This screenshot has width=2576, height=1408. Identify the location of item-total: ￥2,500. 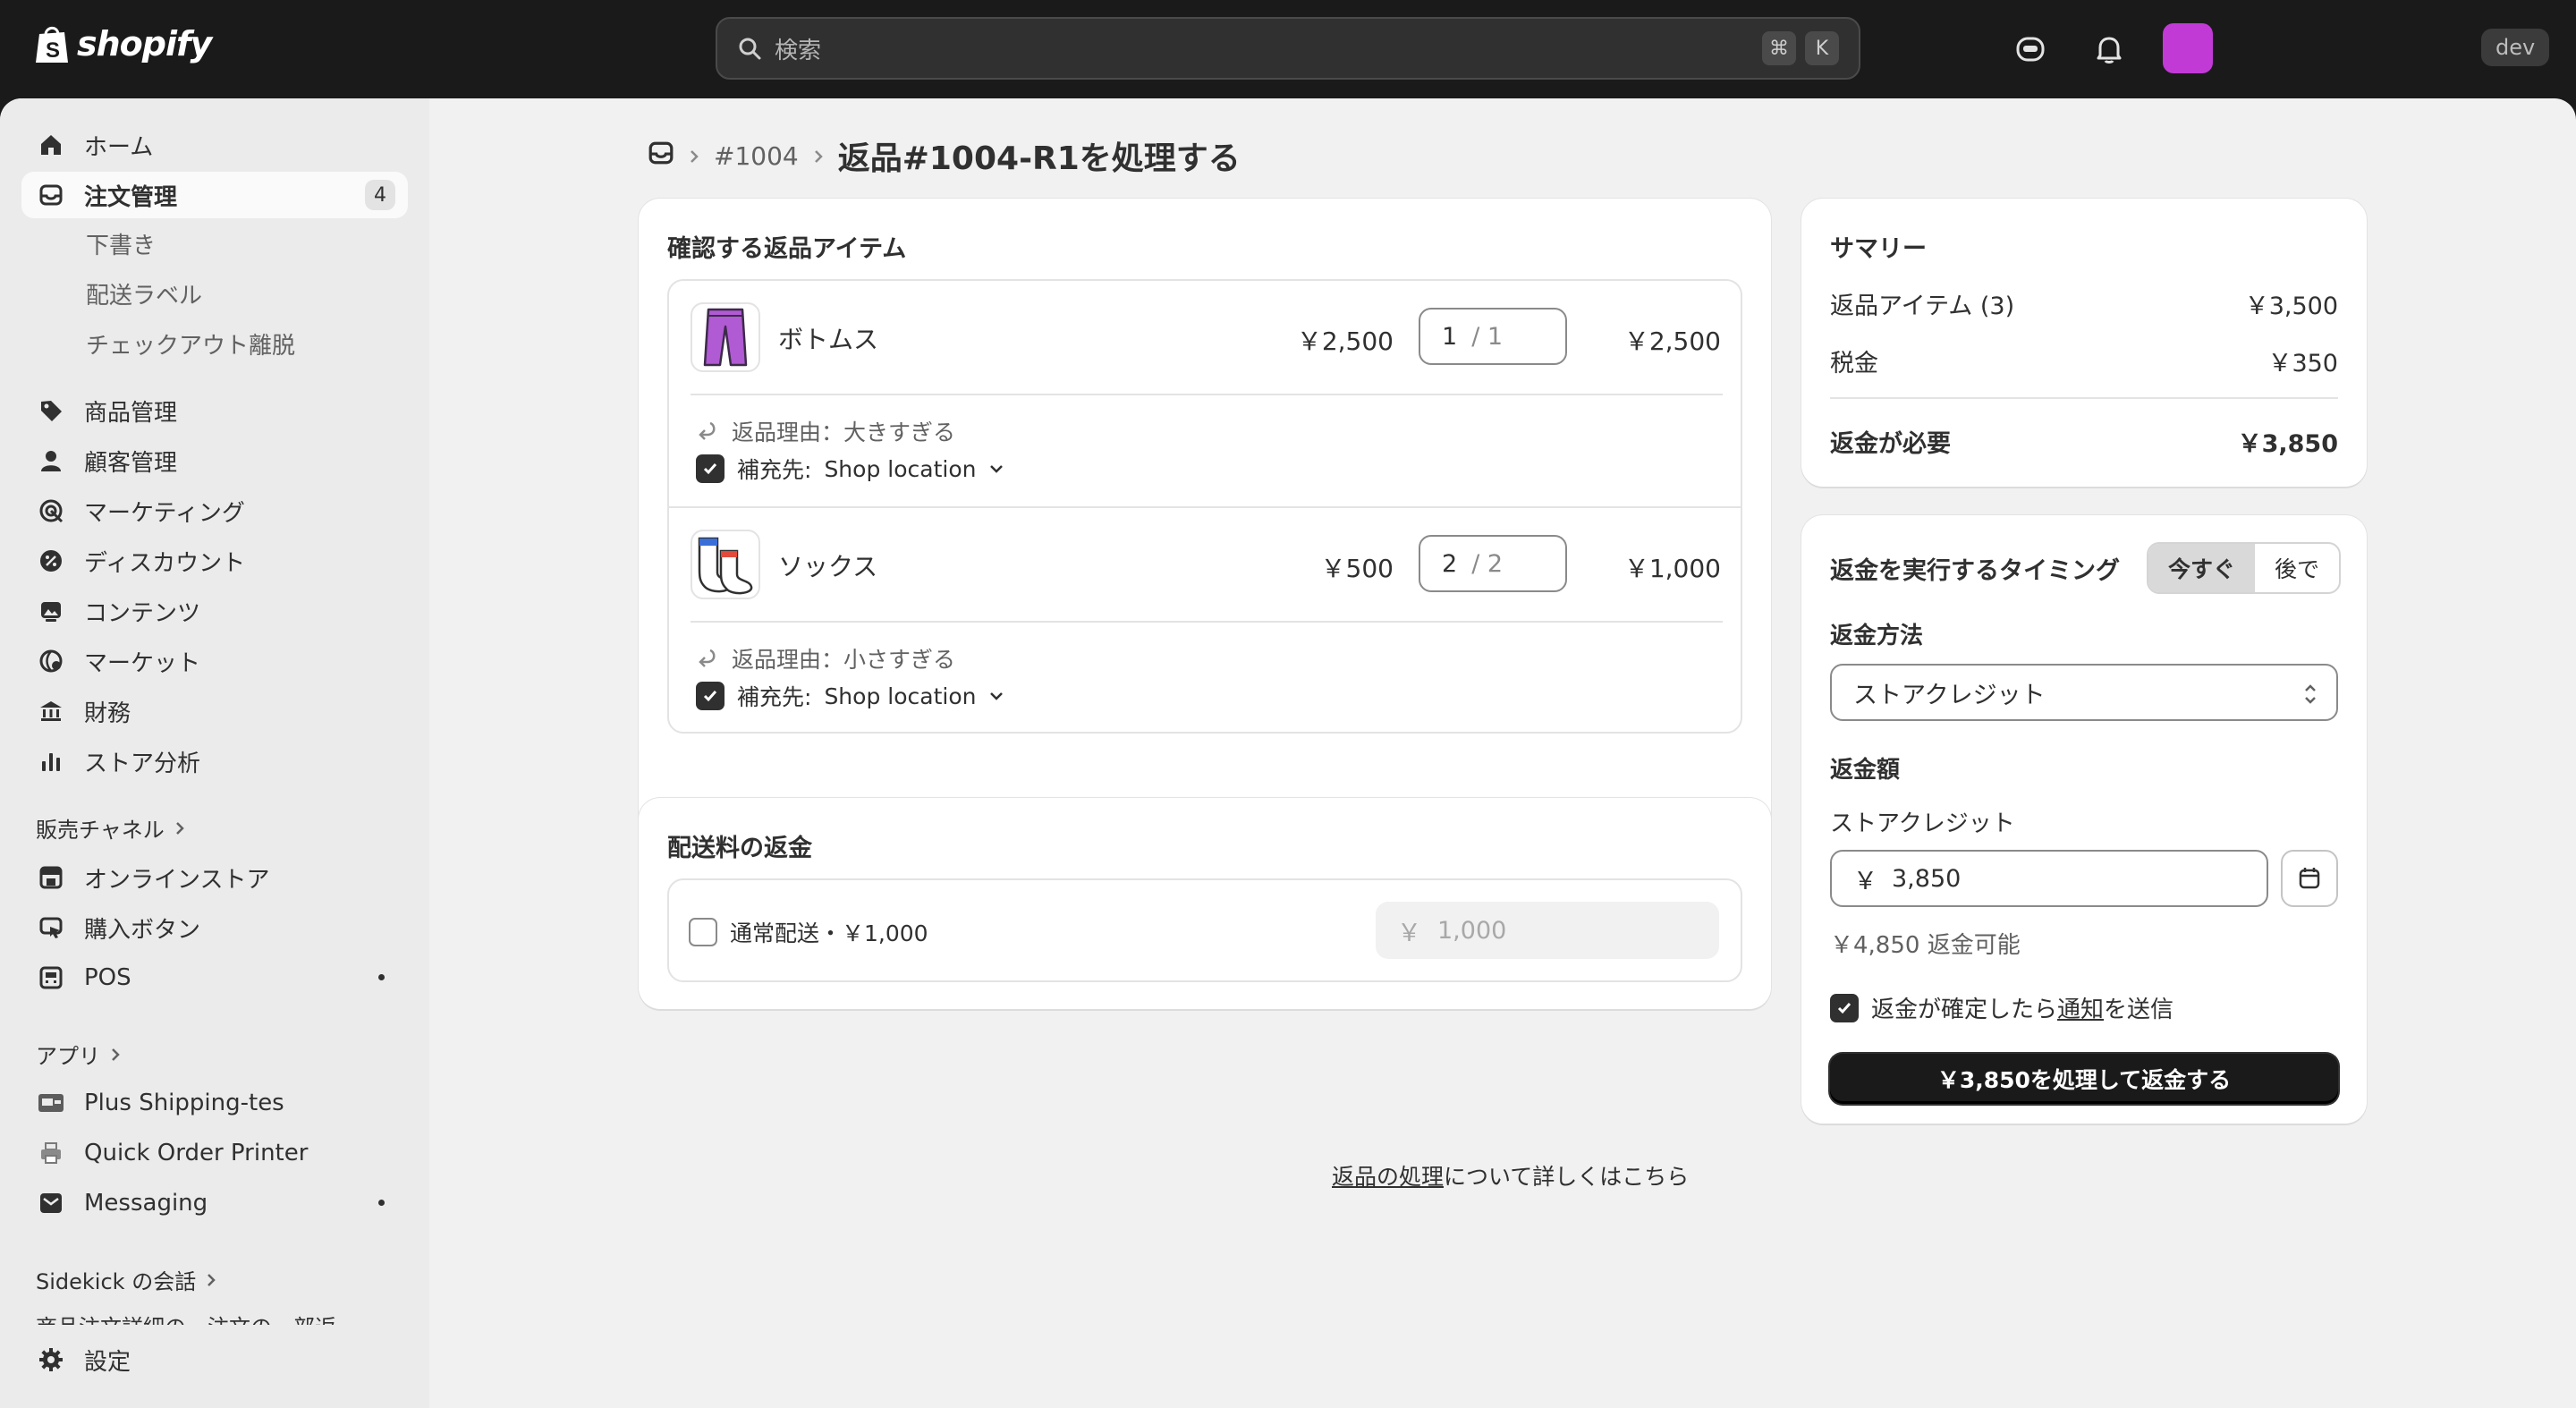
(1672, 341).